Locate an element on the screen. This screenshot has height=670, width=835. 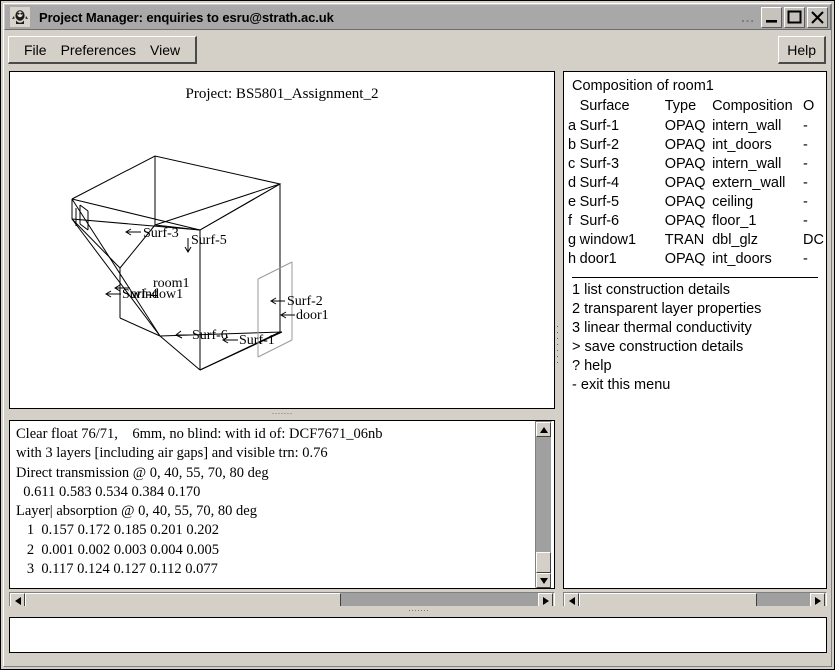
sash-grip-dots-bottom: ······· is located at coordinates (418, 610).